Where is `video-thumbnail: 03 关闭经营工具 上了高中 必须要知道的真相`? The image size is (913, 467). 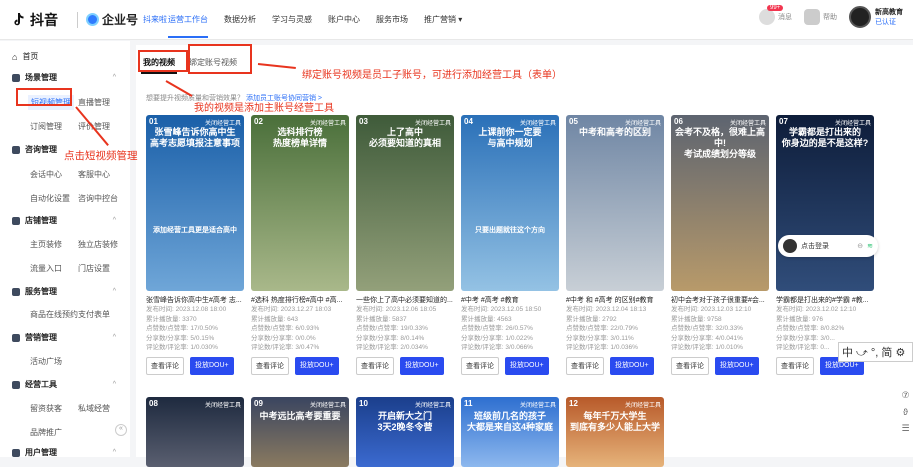 video-thumbnail: 03 关闭经营工具 上了高中 必须要知道的真相 is located at coordinates (405, 203).